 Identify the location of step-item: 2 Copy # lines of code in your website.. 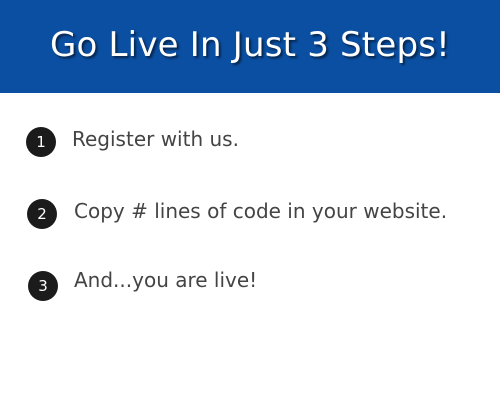
(250, 212).